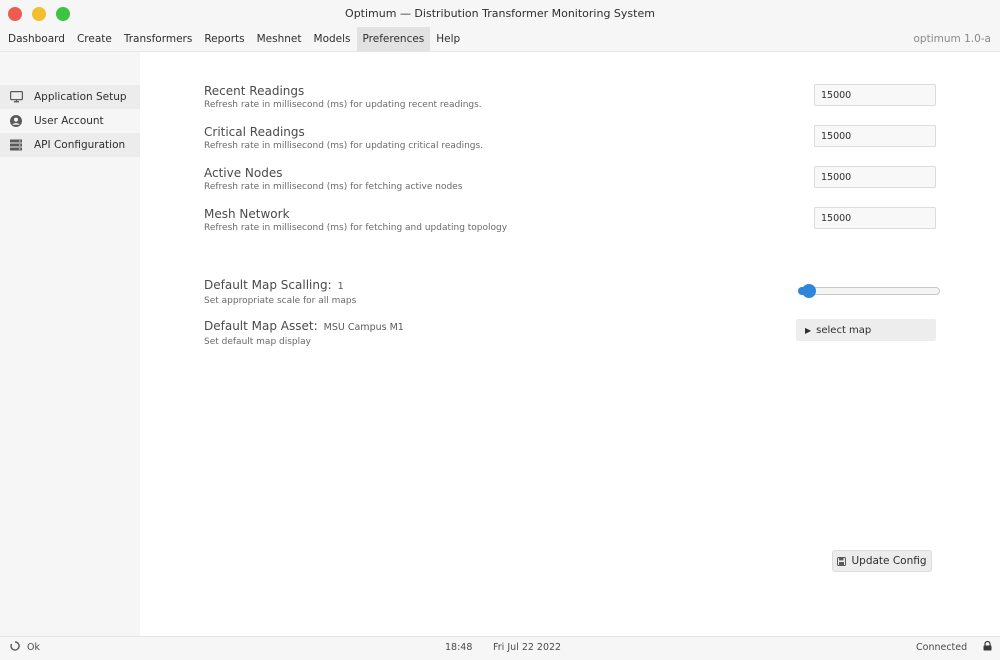  Describe the element at coordinates (808, 330) in the screenshot. I see `triangle-right-icon: ▶` at that location.